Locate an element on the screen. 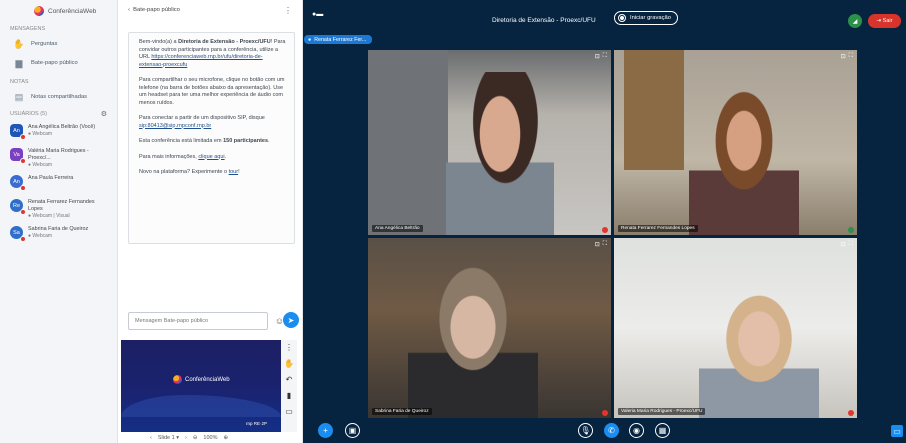 Image resolution: width=906 pixels, height=443 pixels. user-info: Ana Angélica Beltrão (Você) ● Webcam is located at coordinates (61, 131).